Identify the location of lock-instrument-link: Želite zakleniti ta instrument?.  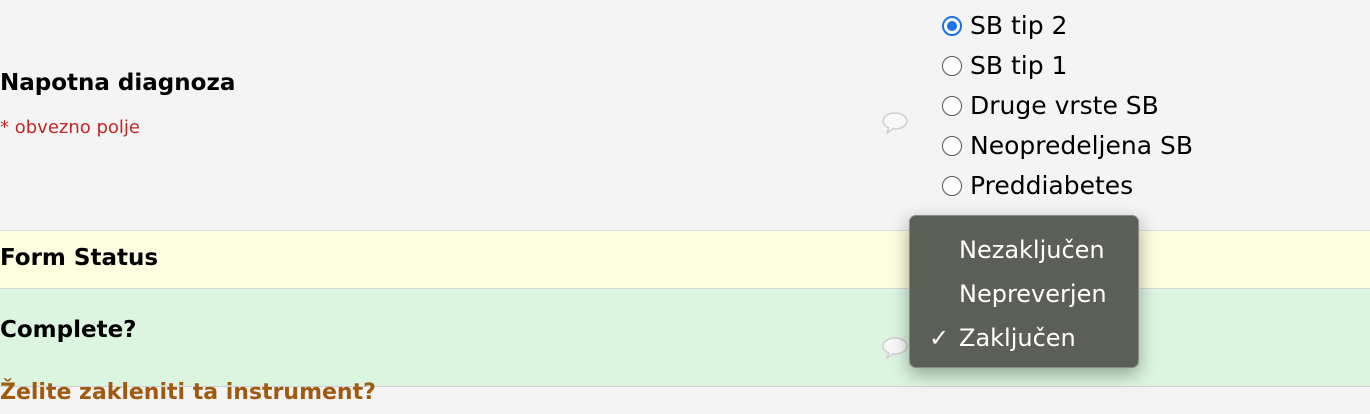
(188, 392).